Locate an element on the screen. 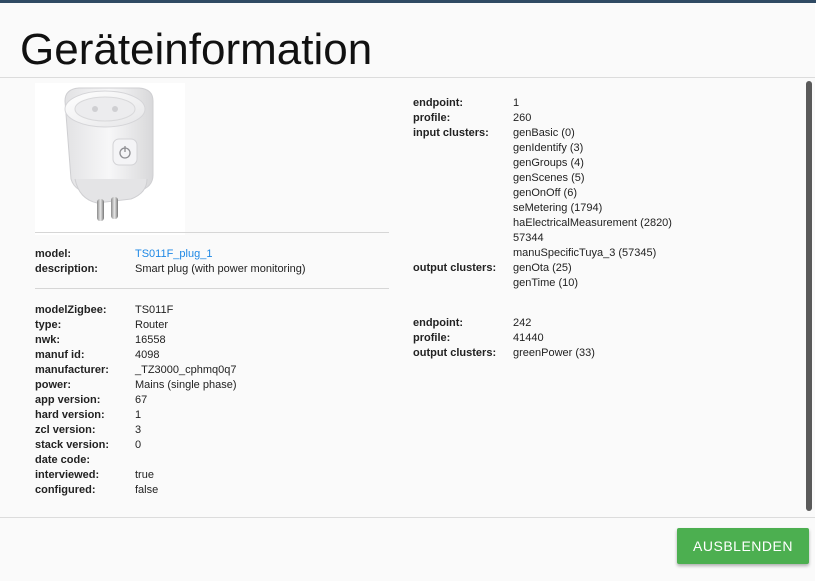 This screenshot has width=816, height=581. detail-value: 3 is located at coordinates (138, 430).